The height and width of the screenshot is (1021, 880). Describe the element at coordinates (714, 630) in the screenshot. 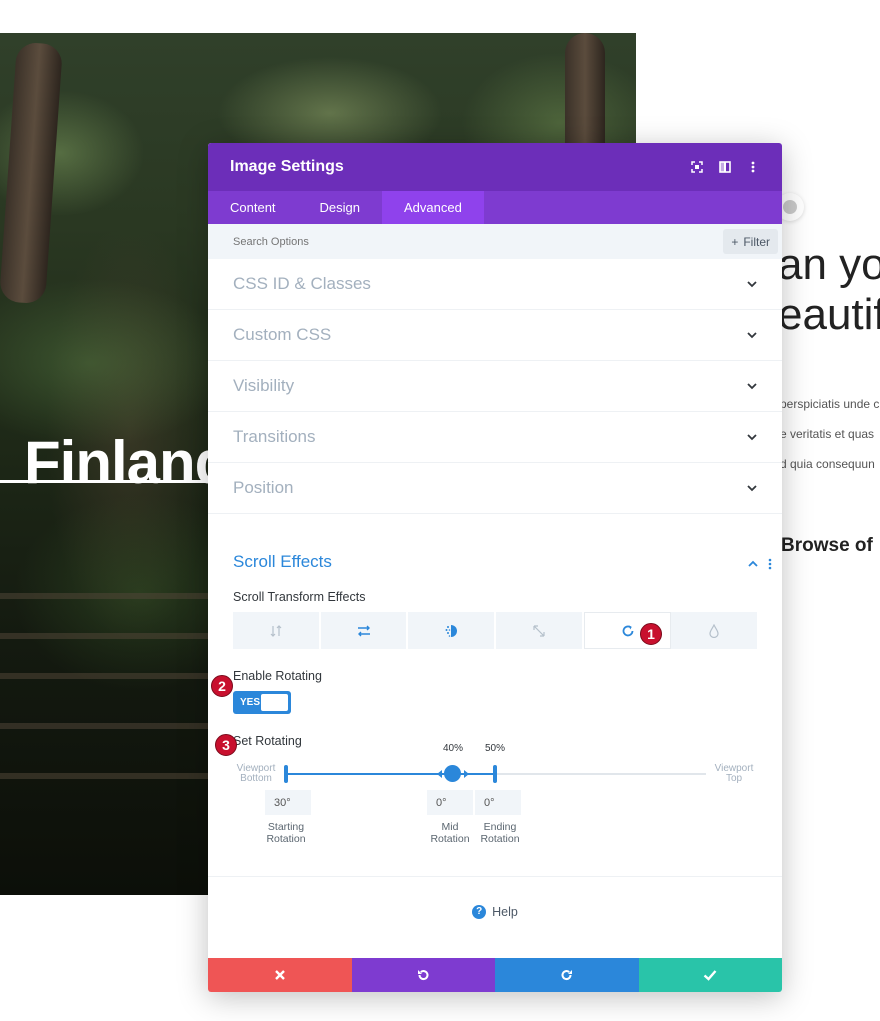

I see `effect-blur` at that location.